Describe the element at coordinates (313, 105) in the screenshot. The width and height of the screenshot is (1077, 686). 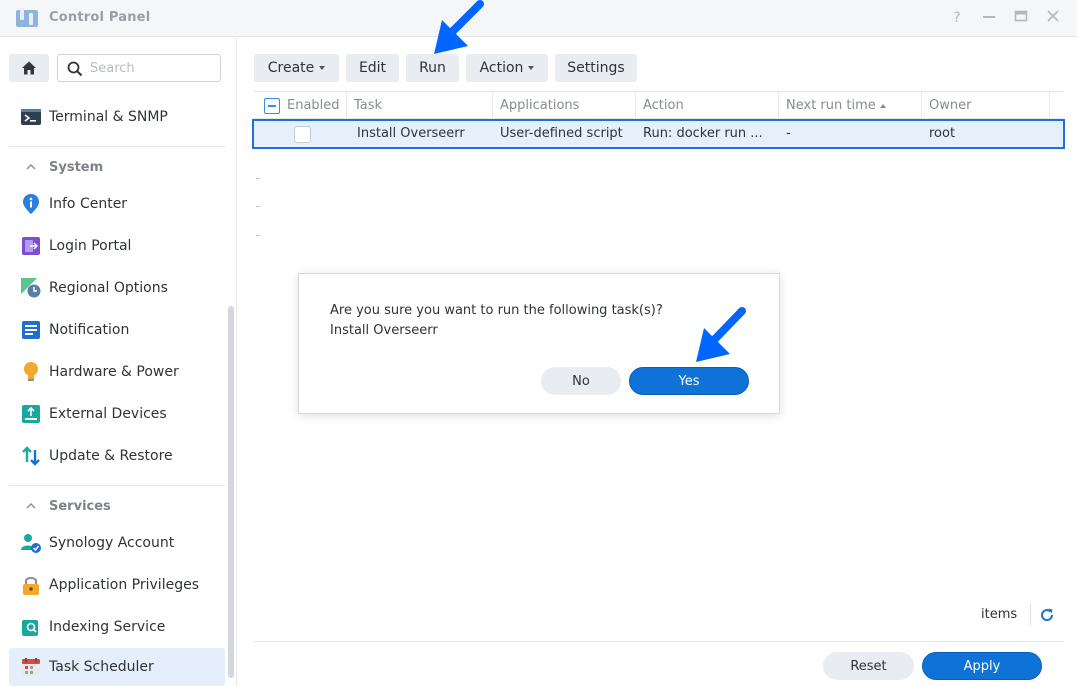
I see `column-label: Enabled` at that location.